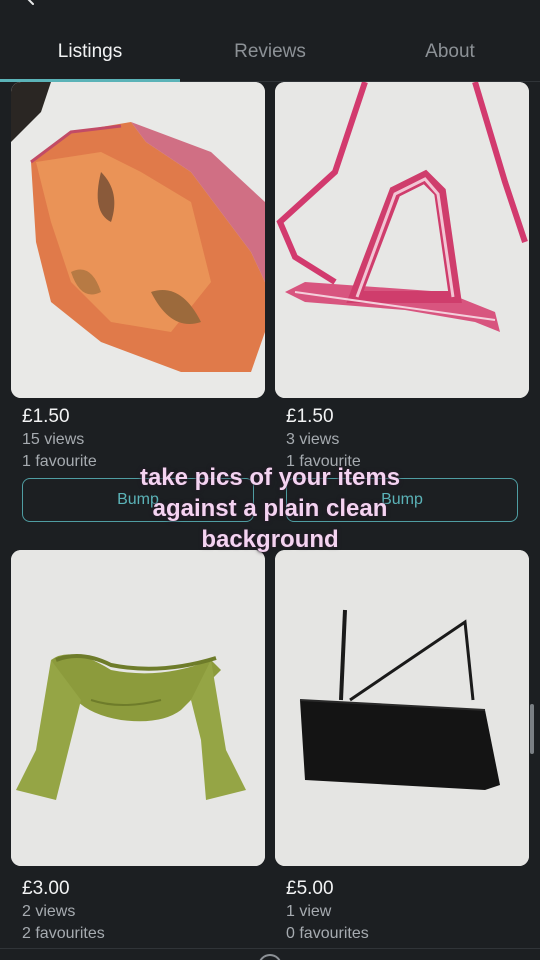  Describe the element at coordinates (53, 439) in the screenshot. I see `listing-views: 15 views` at that location.